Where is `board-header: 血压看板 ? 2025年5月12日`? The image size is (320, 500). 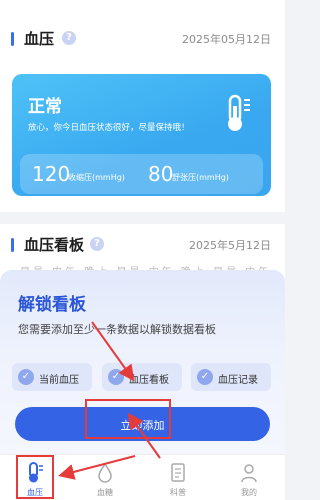 board-header: 血压看板 ? 2025年5月12日 is located at coordinates (142, 244).